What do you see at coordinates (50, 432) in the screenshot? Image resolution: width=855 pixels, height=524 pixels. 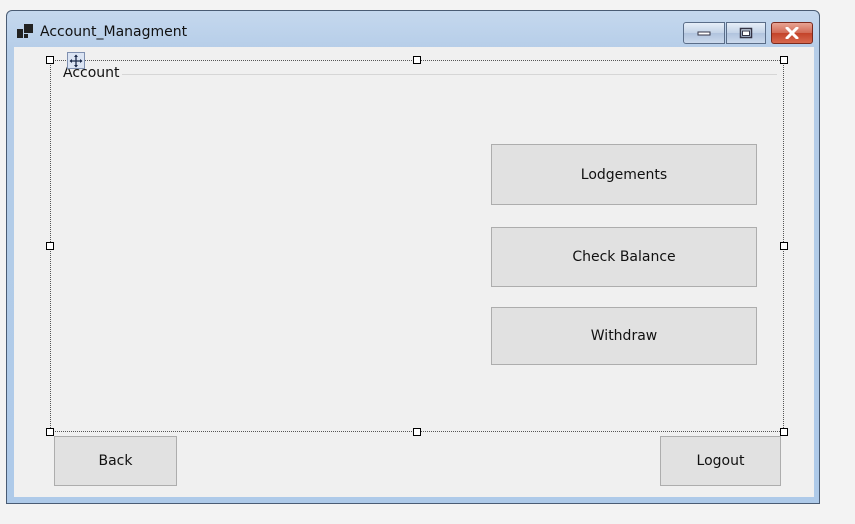 I see `selection-handle-bottom-left` at bounding box center [50, 432].